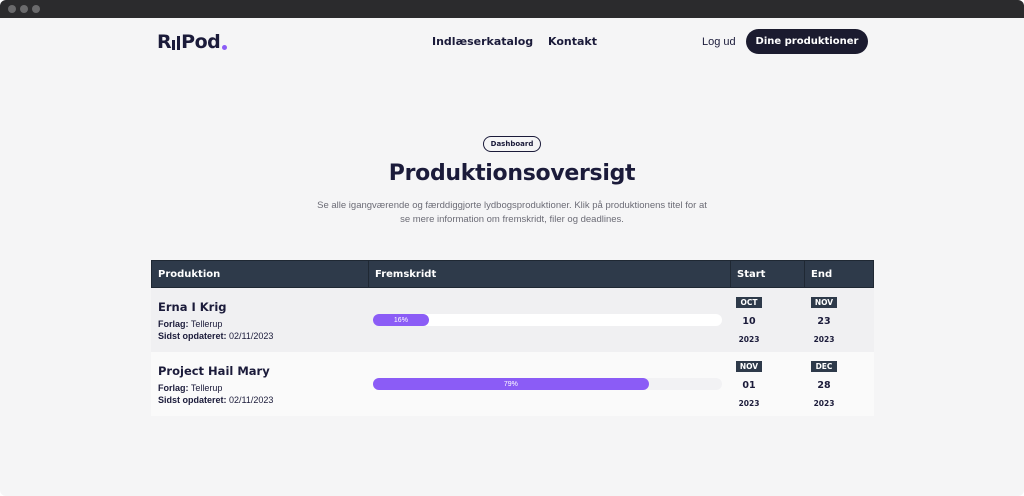 The width and height of the screenshot is (1024, 496). What do you see at coordinates (807, 41) in the screenshot?
I see `my-productions-button: Dine produktioner` at bounding box center [807, 41].